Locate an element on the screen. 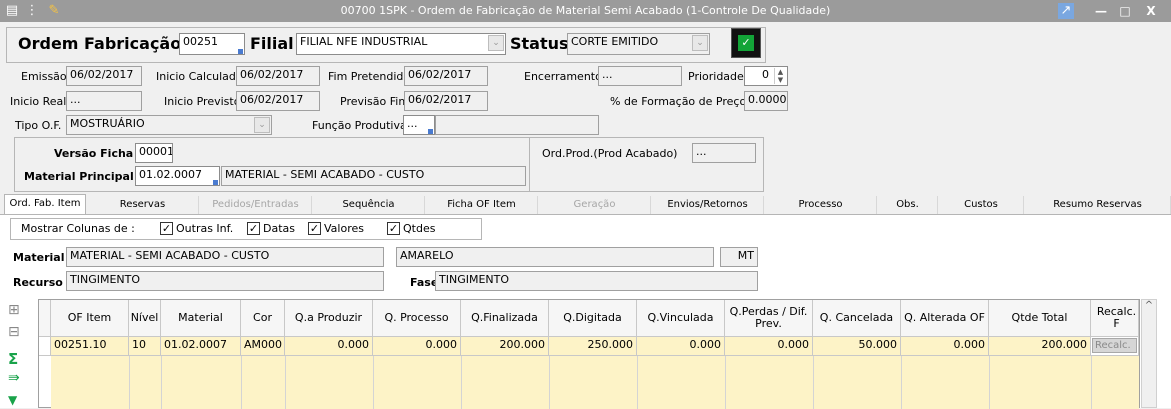 Image resolution: width=1171 pixels, height=409 pixels. col-q-cancelada: Q. Cancelada is located at coordinates (857, 318).